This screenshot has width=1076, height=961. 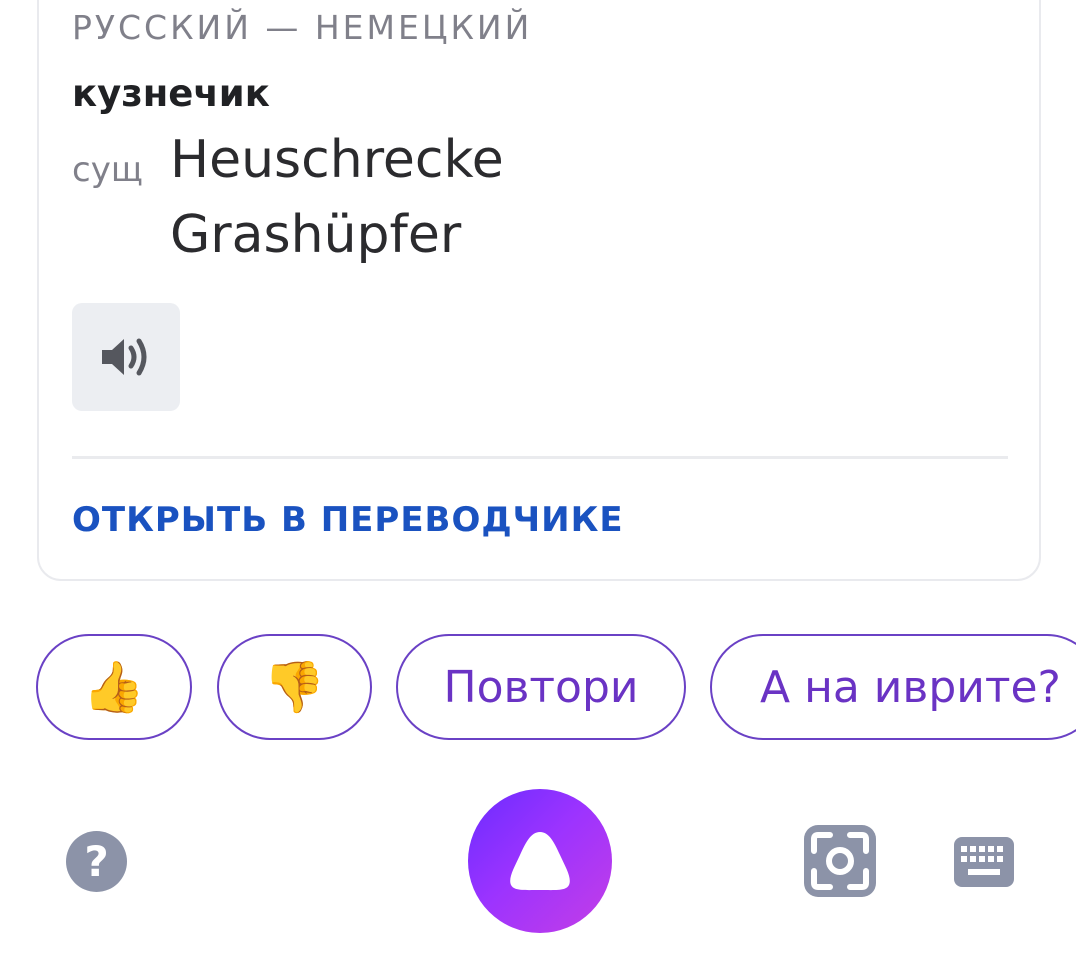 I want to click on source-word: кузнечик, so click(x=171, y=93).